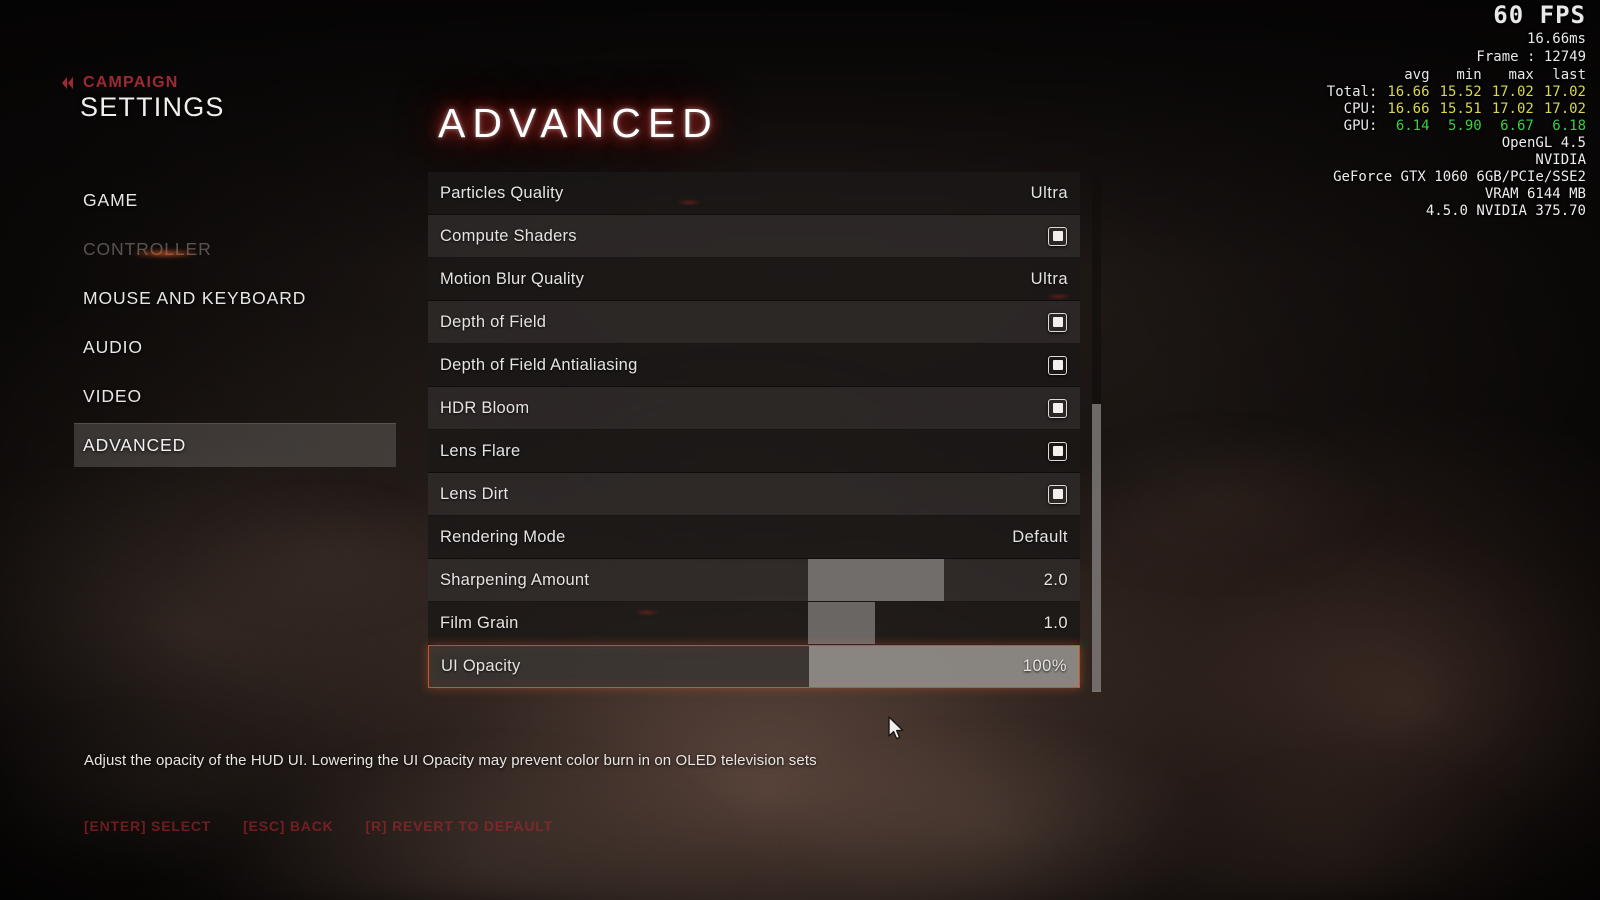 The height and width of the screenshot is (900, 1600). Describe the element at coordinates (1531, 57) in the screenshot. I see `frame-counter: Frame : 12749` at that location.